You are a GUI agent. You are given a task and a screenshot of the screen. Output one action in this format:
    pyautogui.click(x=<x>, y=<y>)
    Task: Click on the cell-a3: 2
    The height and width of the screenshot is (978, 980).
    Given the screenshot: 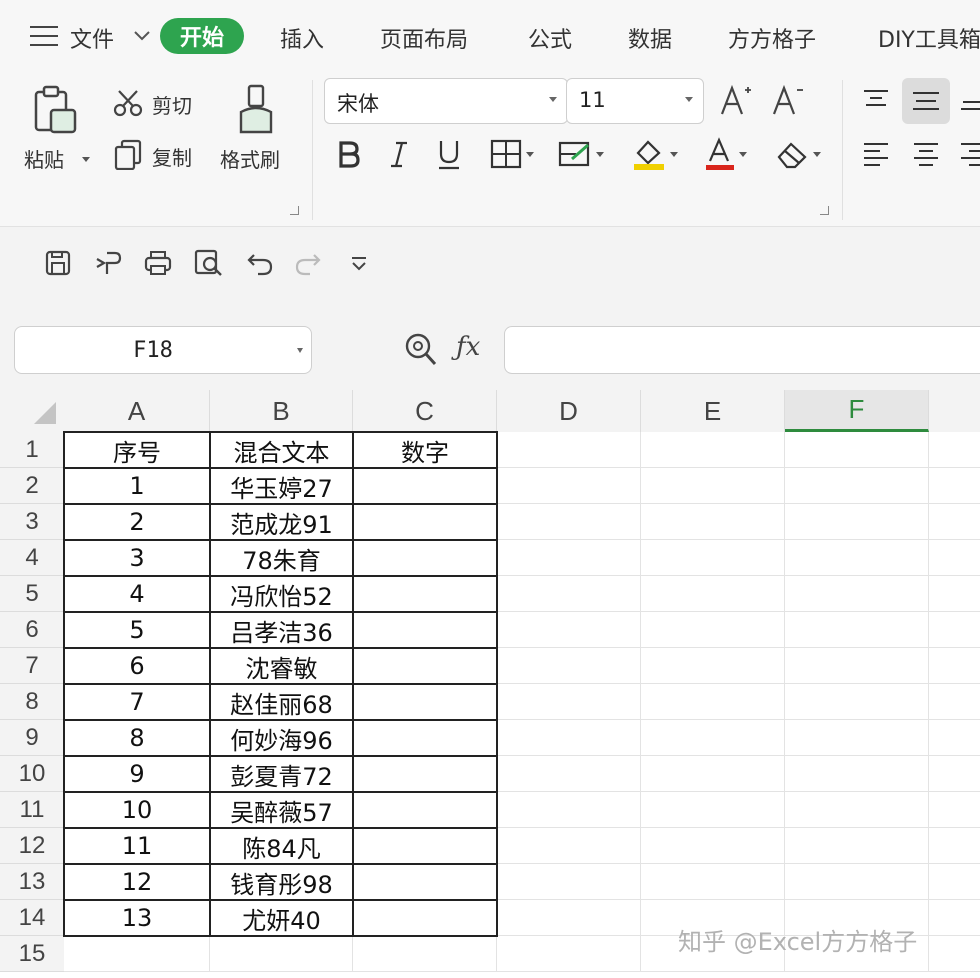 What is the action you would take?
    pyautogui.click(x=137, y=522)
    